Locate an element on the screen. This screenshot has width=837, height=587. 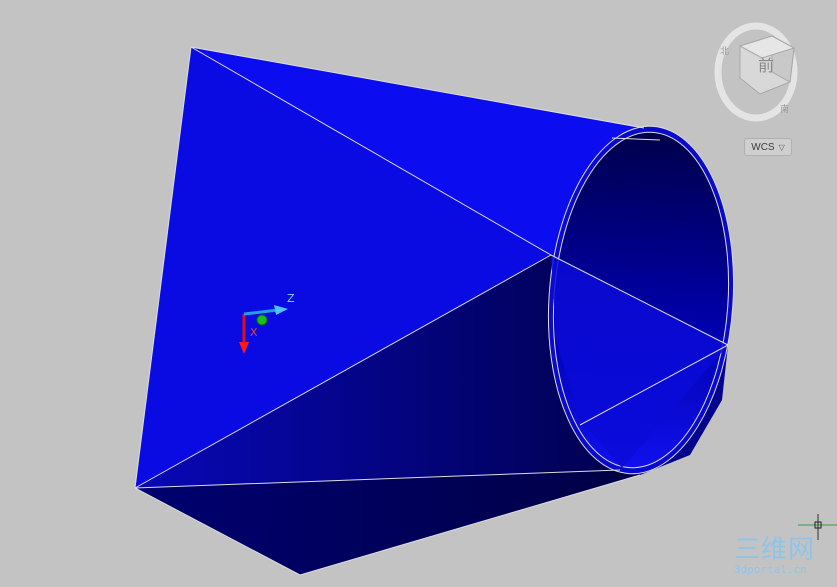
watermark-title: 三维网 is located at coordinates (775, 550).